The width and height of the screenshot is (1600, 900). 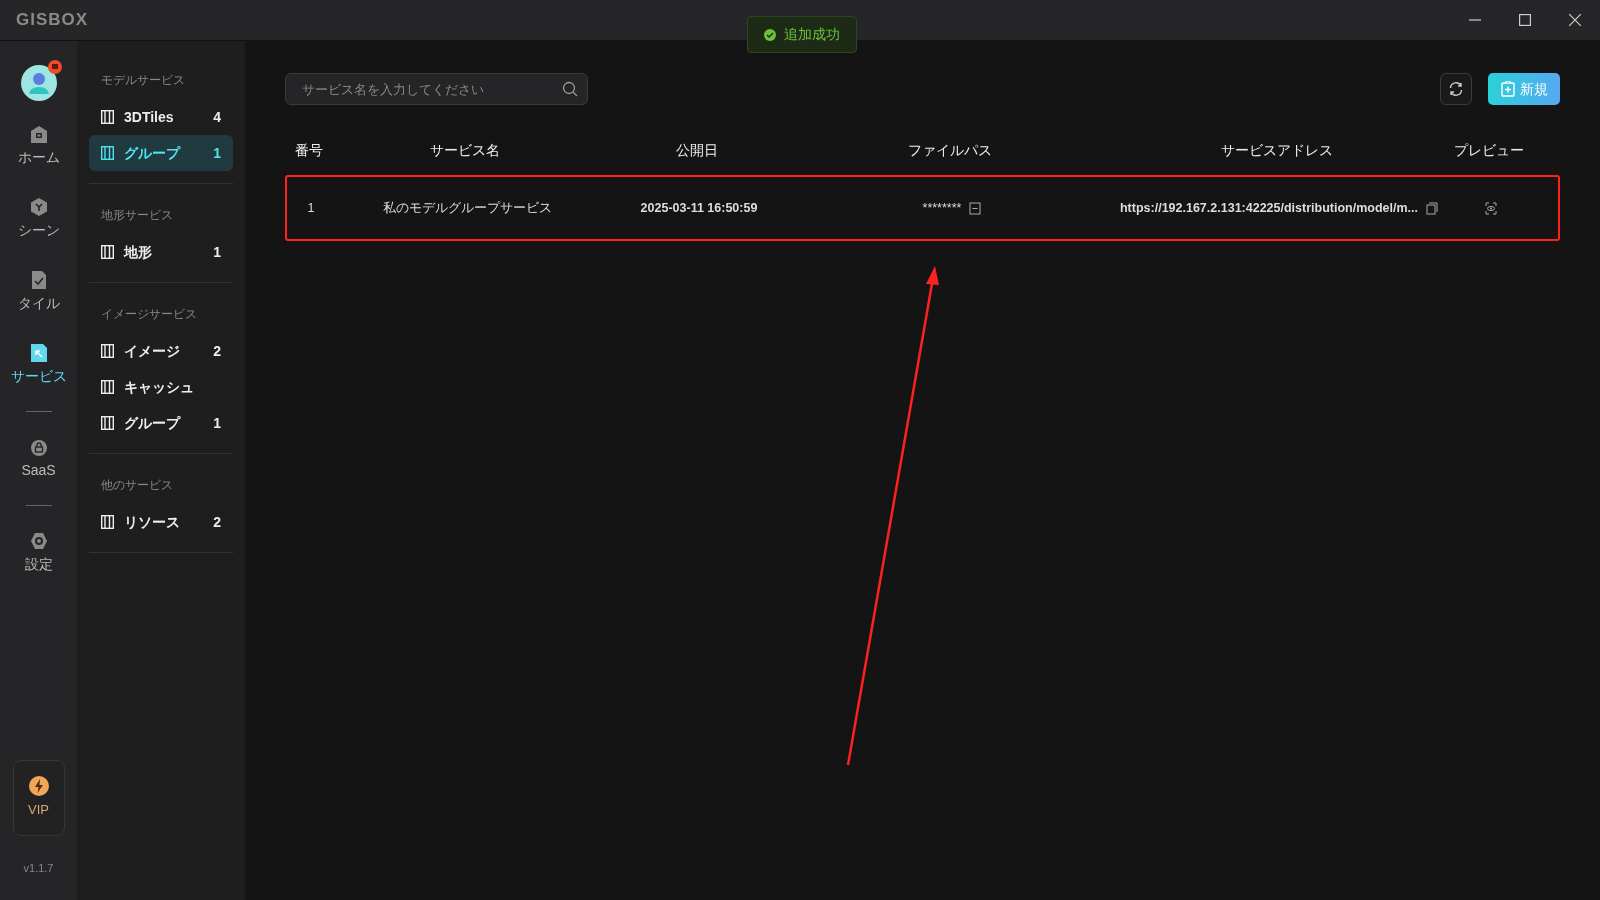 I want to click on sidebar-item: リソース 2, so click(x=161, y=522).